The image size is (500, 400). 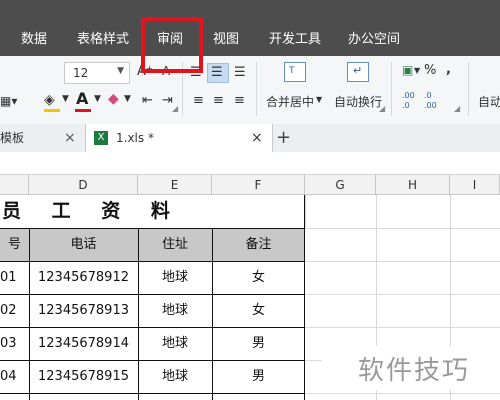 What do you see at coordinates (135, 138) in the screenshot?
I see `tab-file-label: 1.xls *` at bounding box center [135, 138].